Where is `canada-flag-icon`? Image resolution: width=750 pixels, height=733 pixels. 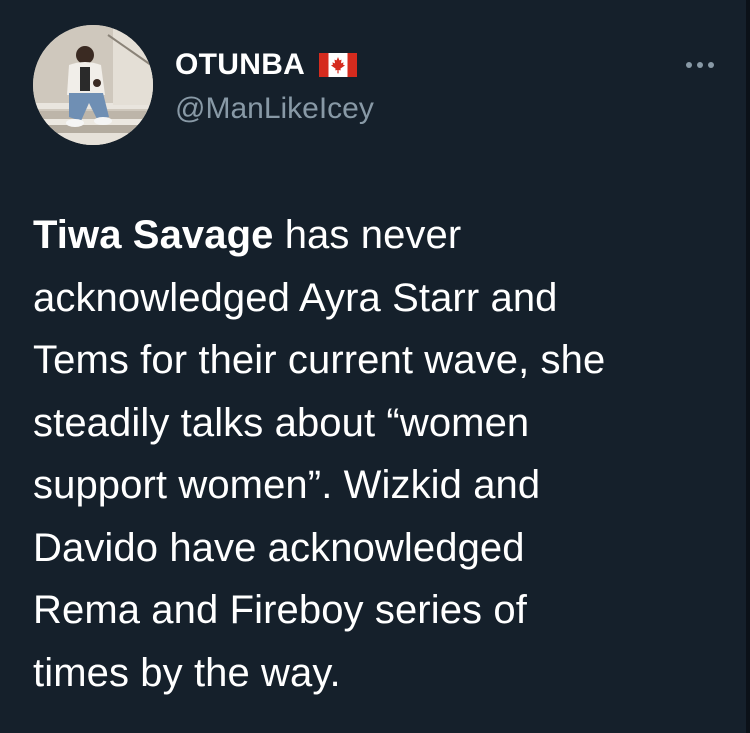 canada-flag-icon is located at coordinates (338, 65).